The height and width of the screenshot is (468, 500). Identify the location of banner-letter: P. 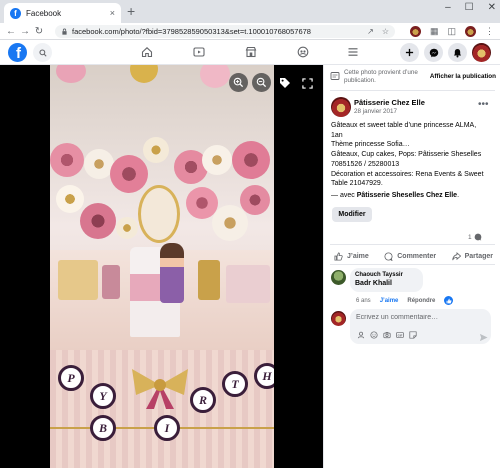
(71, 378).